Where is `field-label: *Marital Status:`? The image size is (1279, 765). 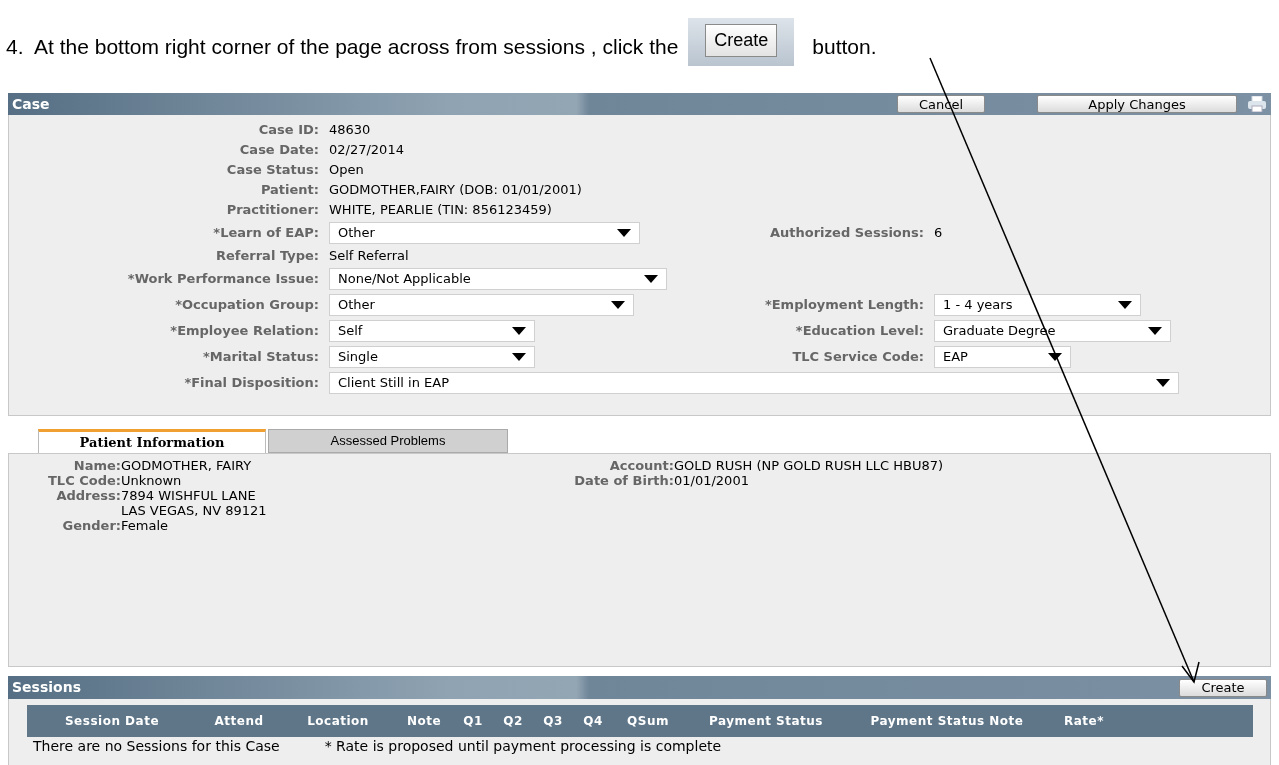 field-label: *Marital Status: is located at coordinates (260, 357).